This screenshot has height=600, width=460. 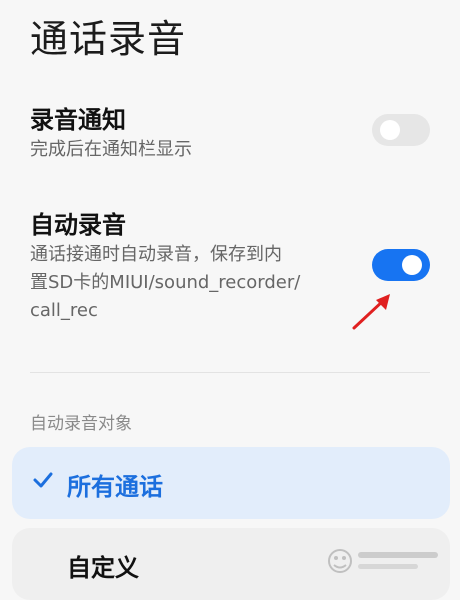 What do you see at coordinates (156, 254) in the screenshot?
I see `description-line: 通话接通时自动录音，保存到内` at bounding box center [156, 254].